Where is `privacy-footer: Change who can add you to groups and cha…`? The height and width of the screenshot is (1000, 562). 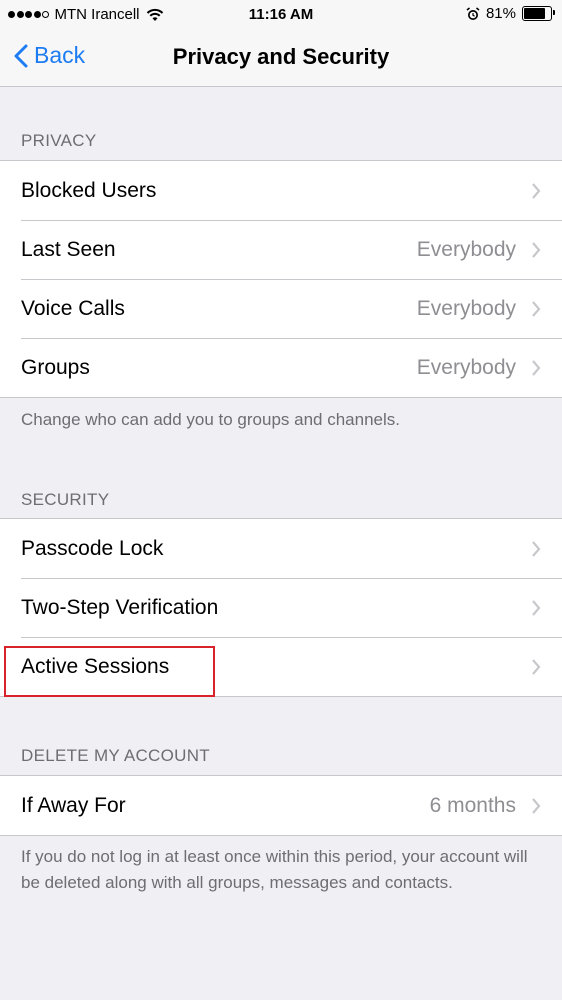 privacy-footer: Change who can add you to groups and cha… is located at coordinates (210, 419).